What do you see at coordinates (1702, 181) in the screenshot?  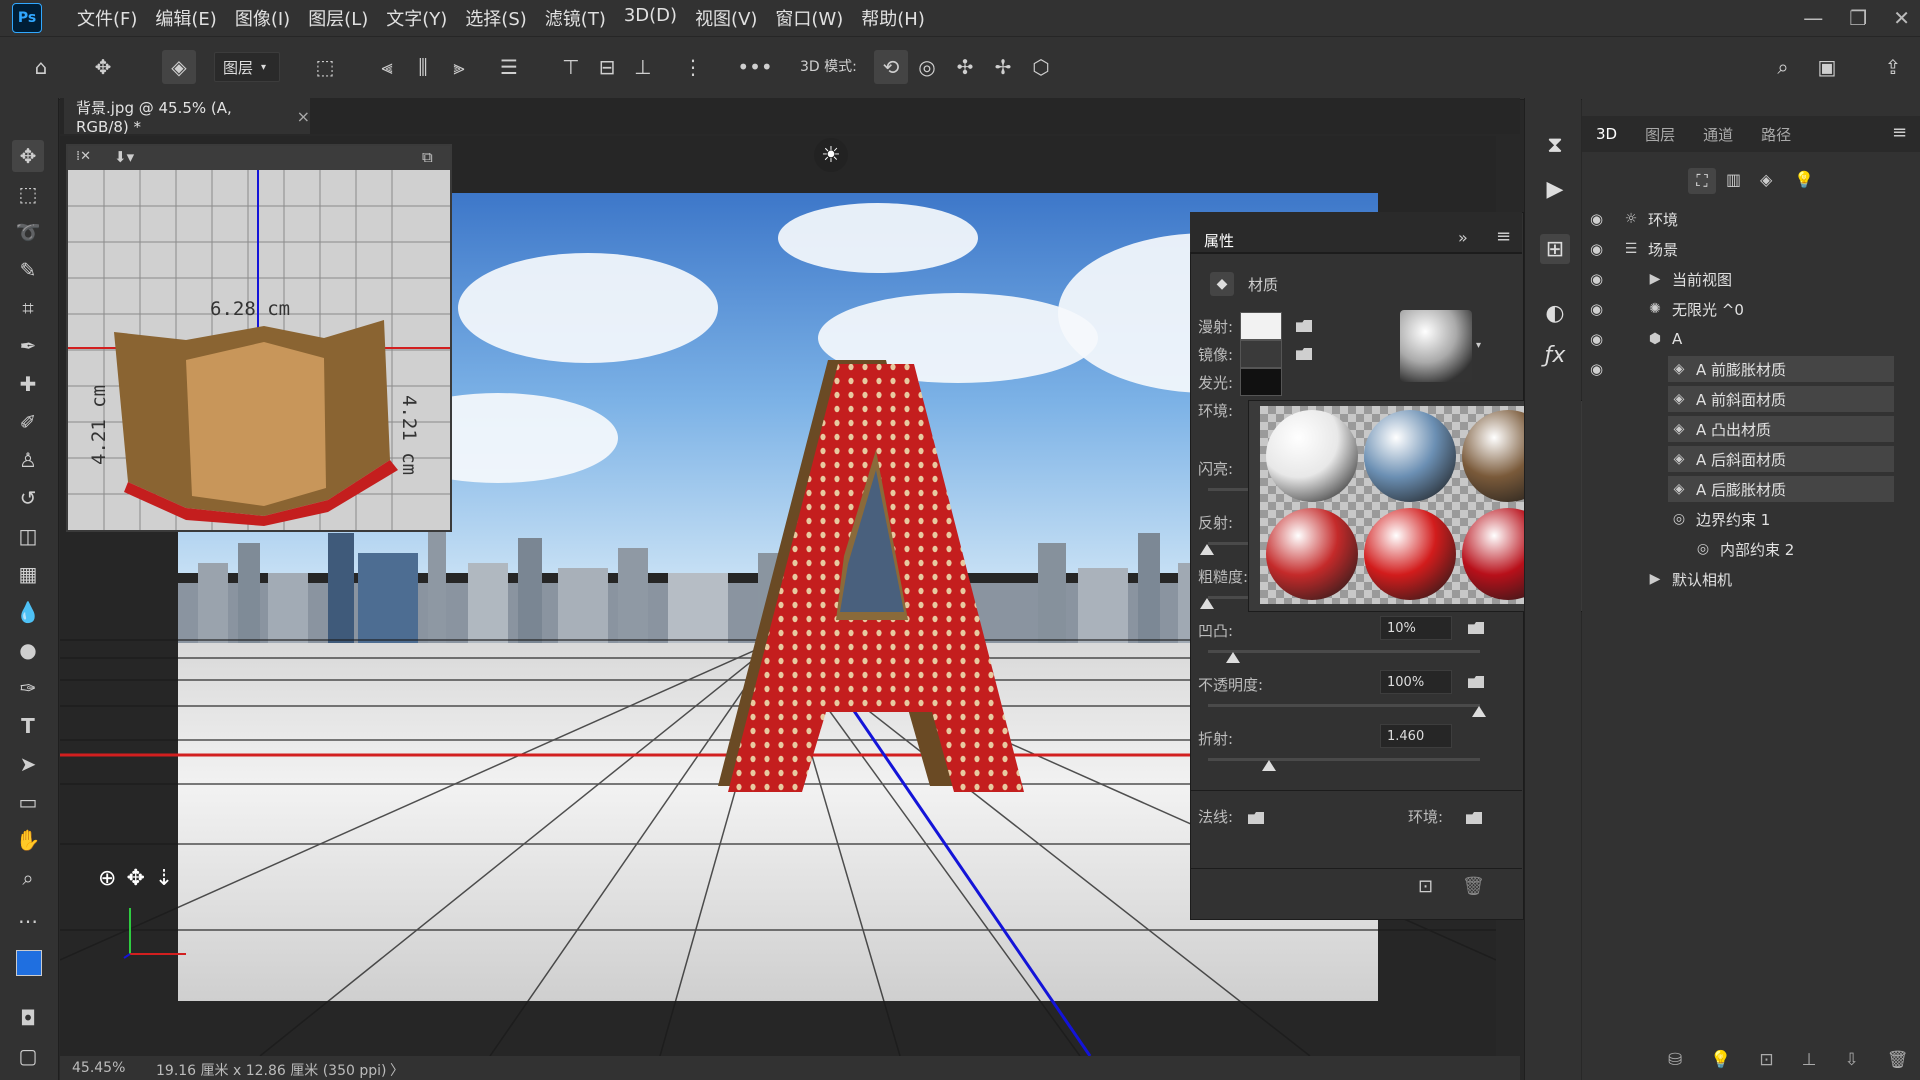 I see `filter-whole-scene-icon: ⛶` at bounding box center [1702, 181].